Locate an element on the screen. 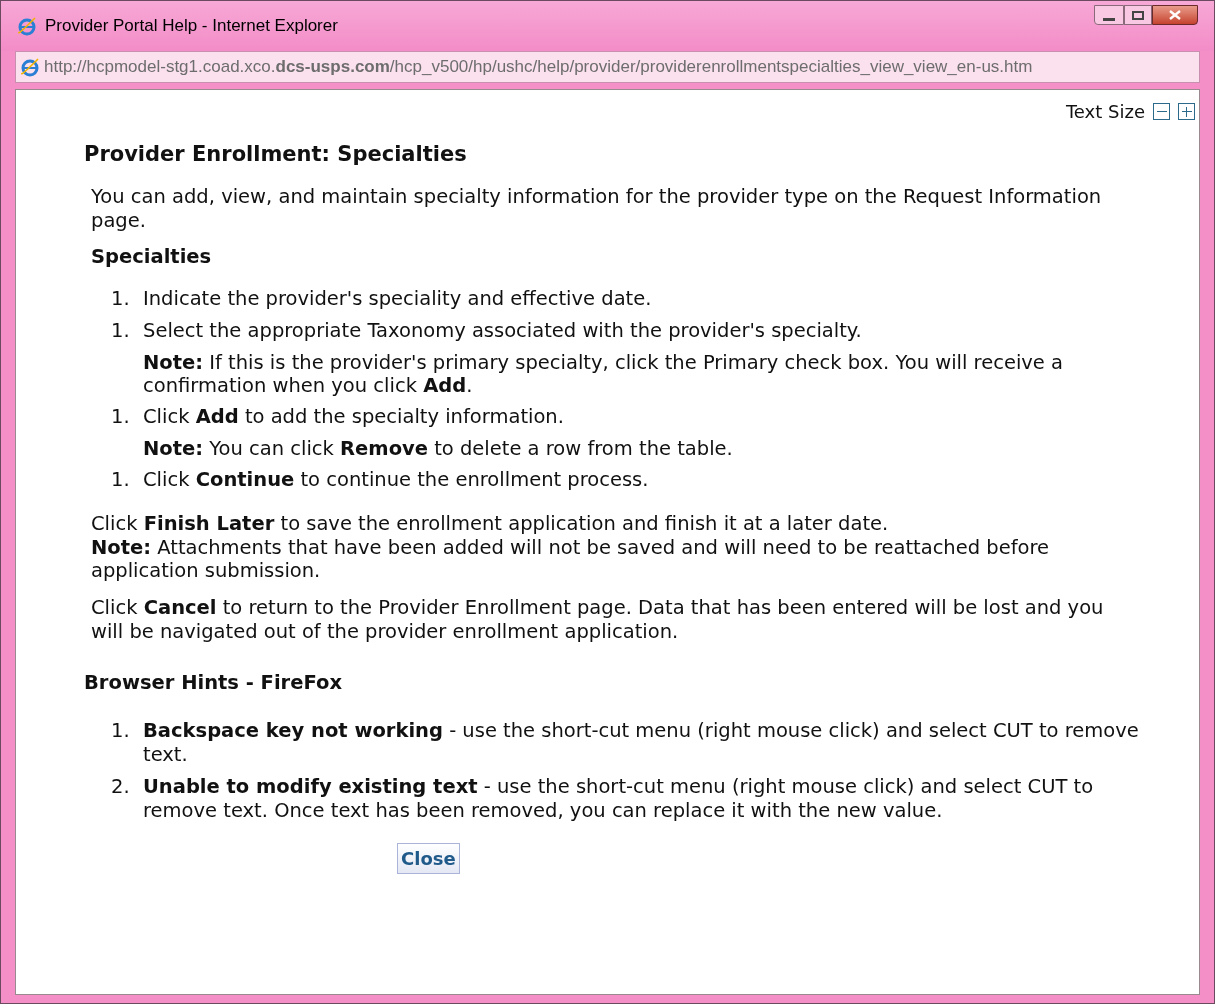 Image resolution: width=1215 pixels, height=1004 pixels. step-note: Note: If this is the provider's primary specialty, click the Primary check box. You will receive a confirmation when you click Add. is located at coordinates (603, 373).